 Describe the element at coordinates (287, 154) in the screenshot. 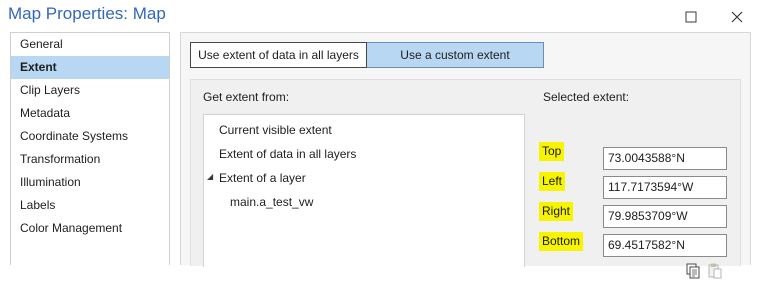

I see `list-item-extent-of-data: Extent of data in all layers` at that location.